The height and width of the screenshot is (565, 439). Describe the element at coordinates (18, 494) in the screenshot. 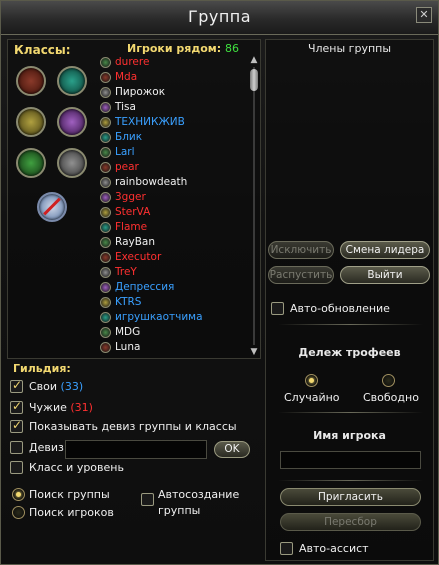

I see `search-group-radio` at that location.